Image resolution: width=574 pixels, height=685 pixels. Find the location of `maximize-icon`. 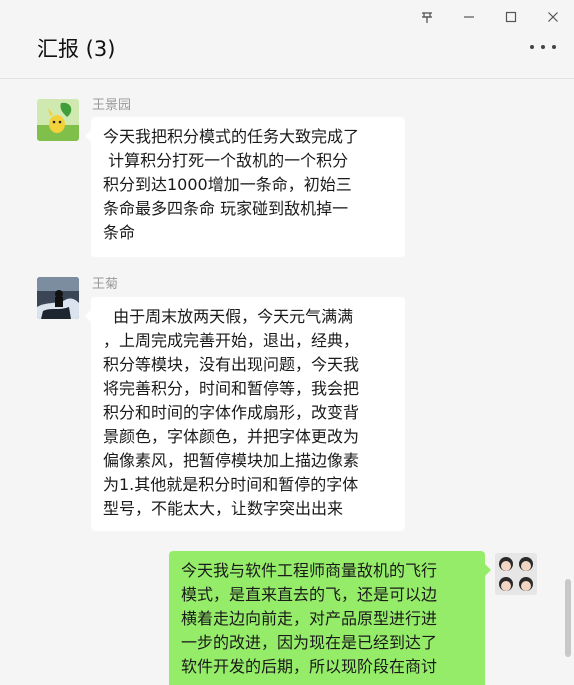

maximize-icon is located at coordinates (511, 17).